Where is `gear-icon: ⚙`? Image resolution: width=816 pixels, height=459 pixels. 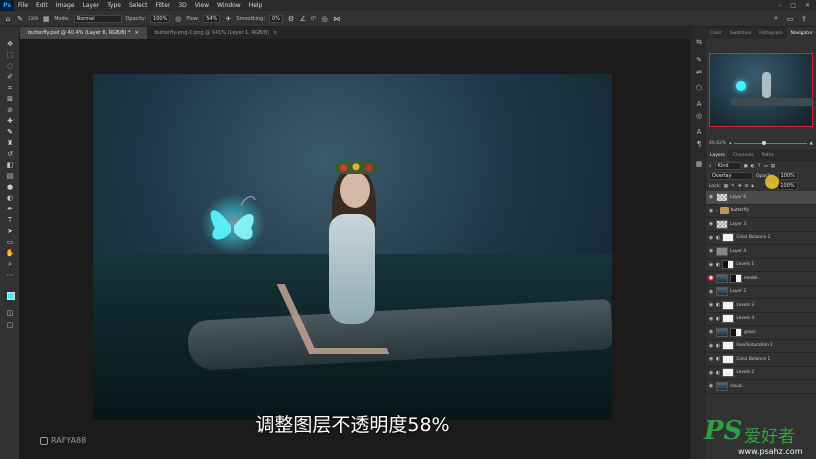 gear-icon: ⚙ is located at coordinates (291, 19).